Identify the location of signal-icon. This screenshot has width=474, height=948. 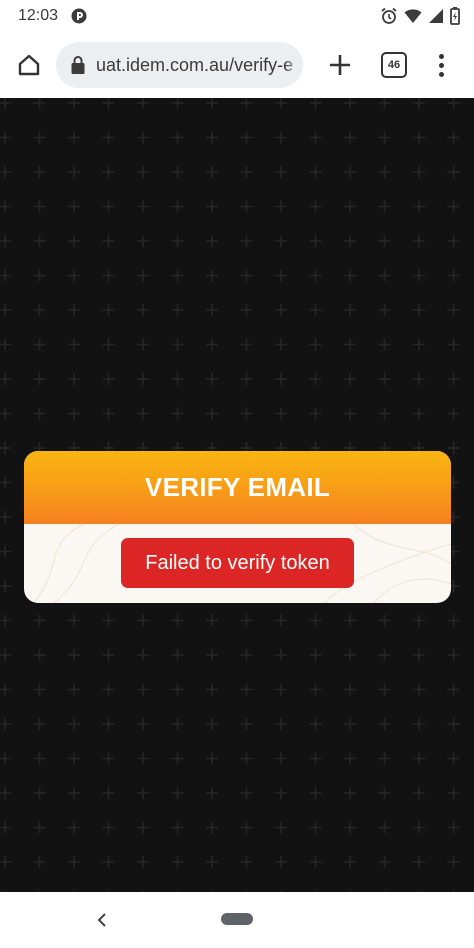
(436, 16).